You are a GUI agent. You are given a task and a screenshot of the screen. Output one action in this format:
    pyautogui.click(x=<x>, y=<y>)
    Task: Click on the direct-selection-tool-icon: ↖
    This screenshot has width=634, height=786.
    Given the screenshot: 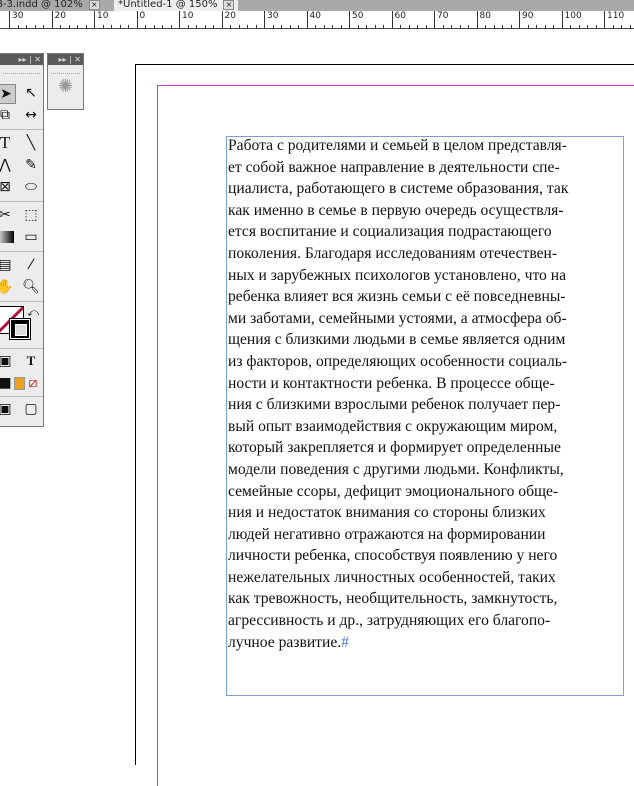 What is the action you would take?
    pyautogui.click(x=31, y=93)
    